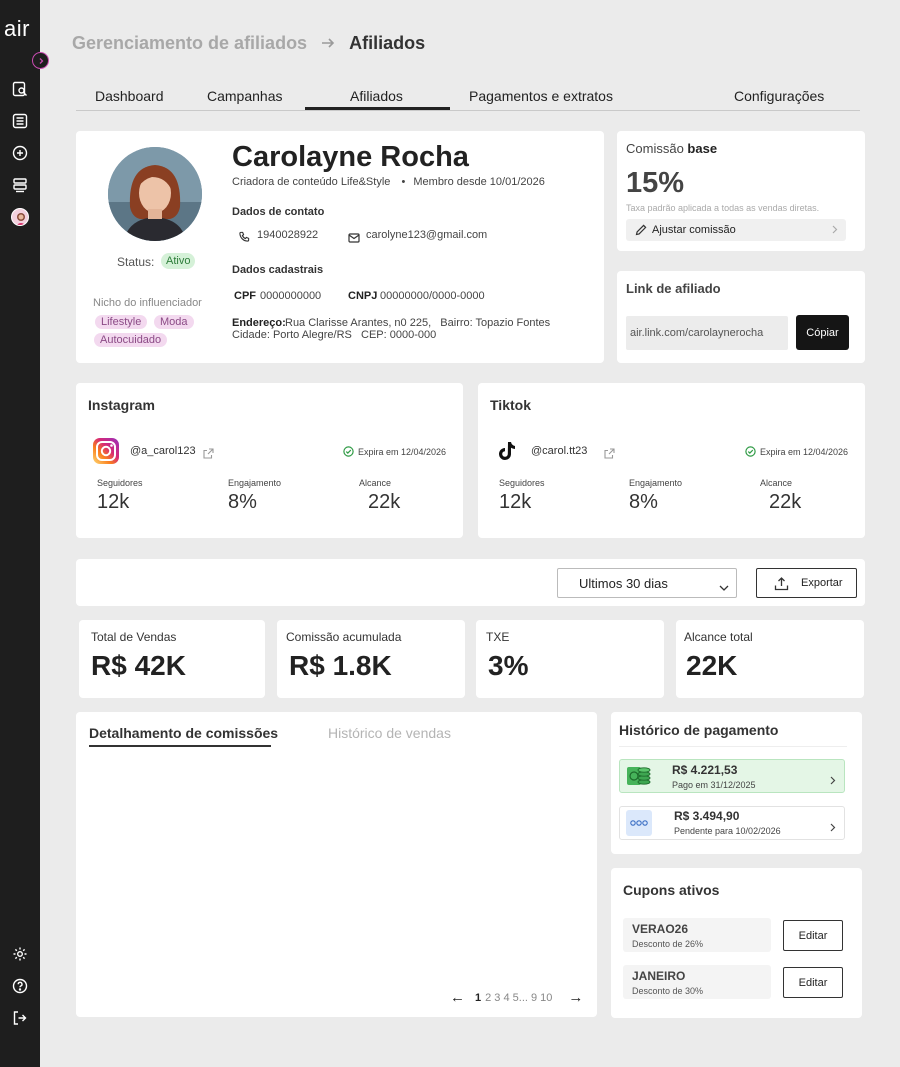 Image resolution: width=900 pixels, height=1067 pixels. I want to click on instagram-expire-text: Expira em 12/04/2026, so click(402, 451).